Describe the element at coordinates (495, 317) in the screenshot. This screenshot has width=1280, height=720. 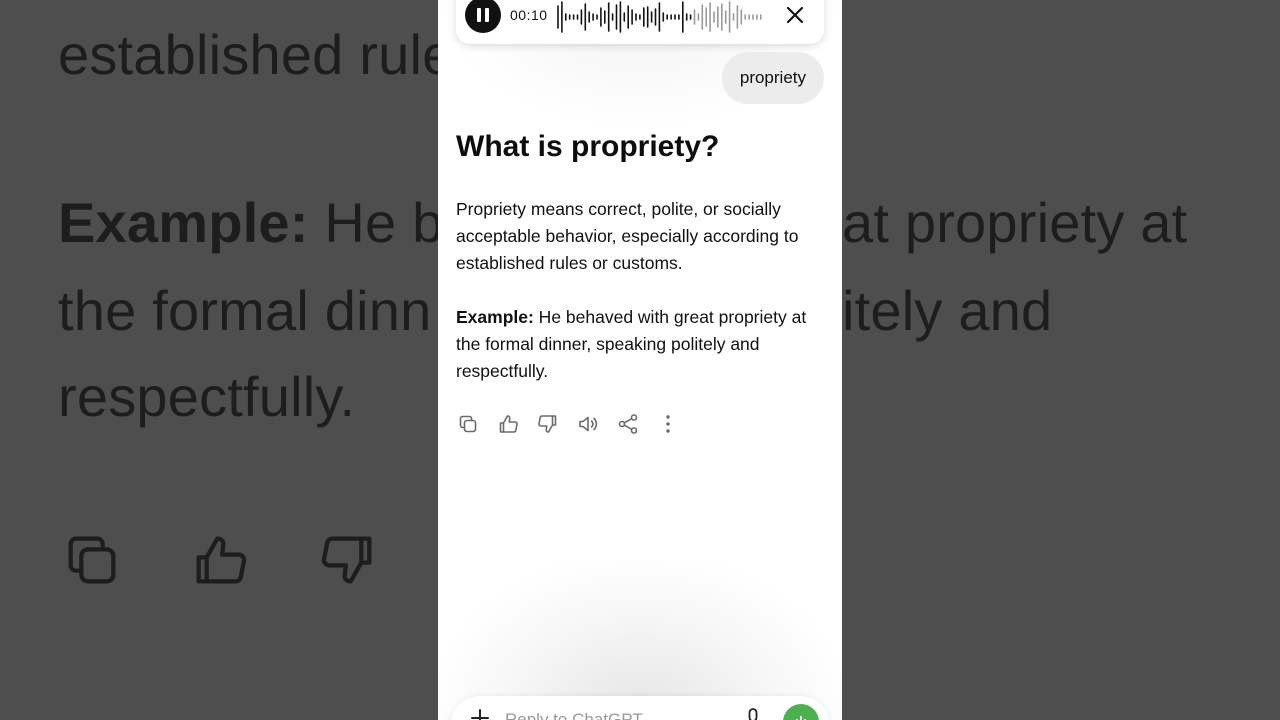
I see `example-label: Example:` at that location.